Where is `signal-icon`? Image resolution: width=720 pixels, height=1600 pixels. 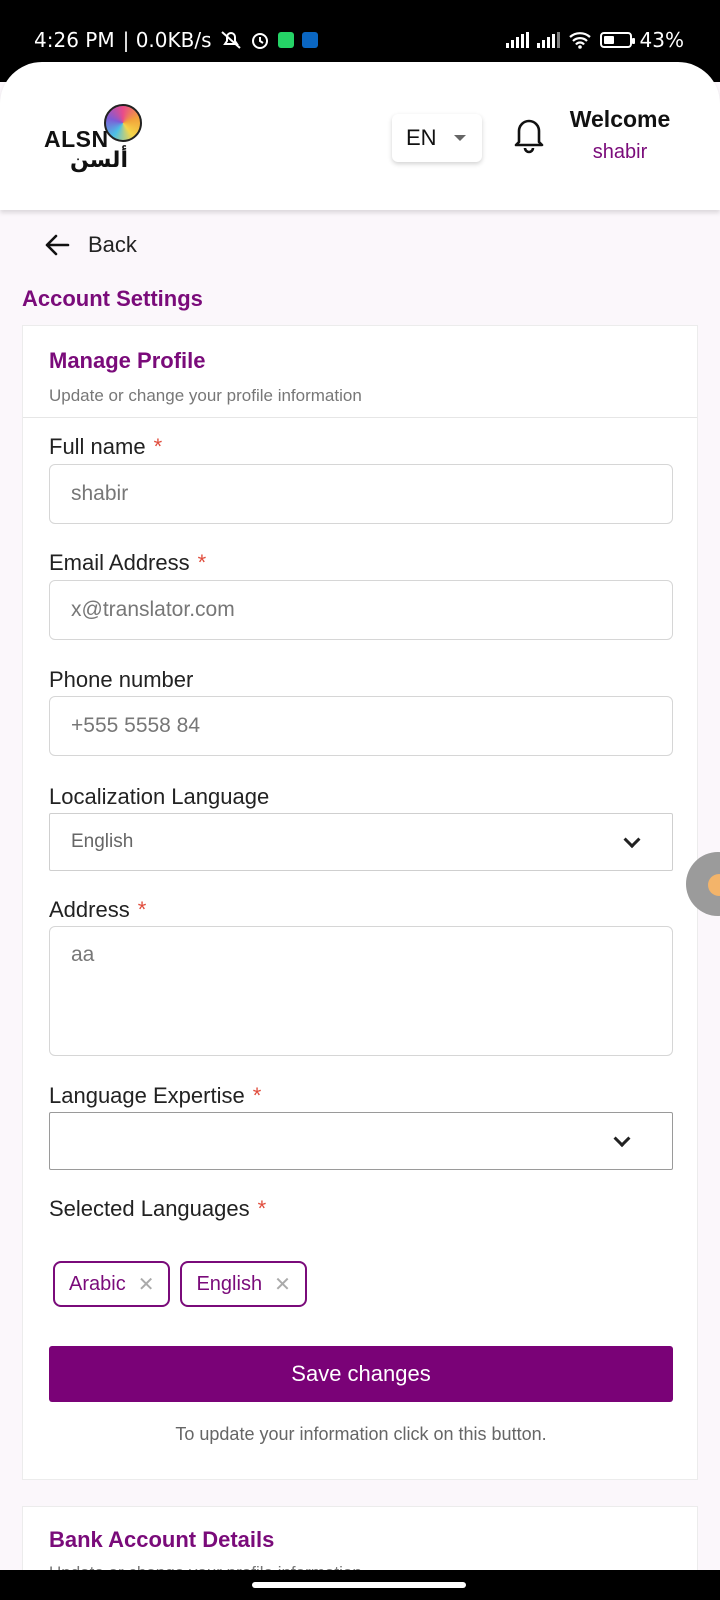
signal-icon is located at coordinates (517, 40).